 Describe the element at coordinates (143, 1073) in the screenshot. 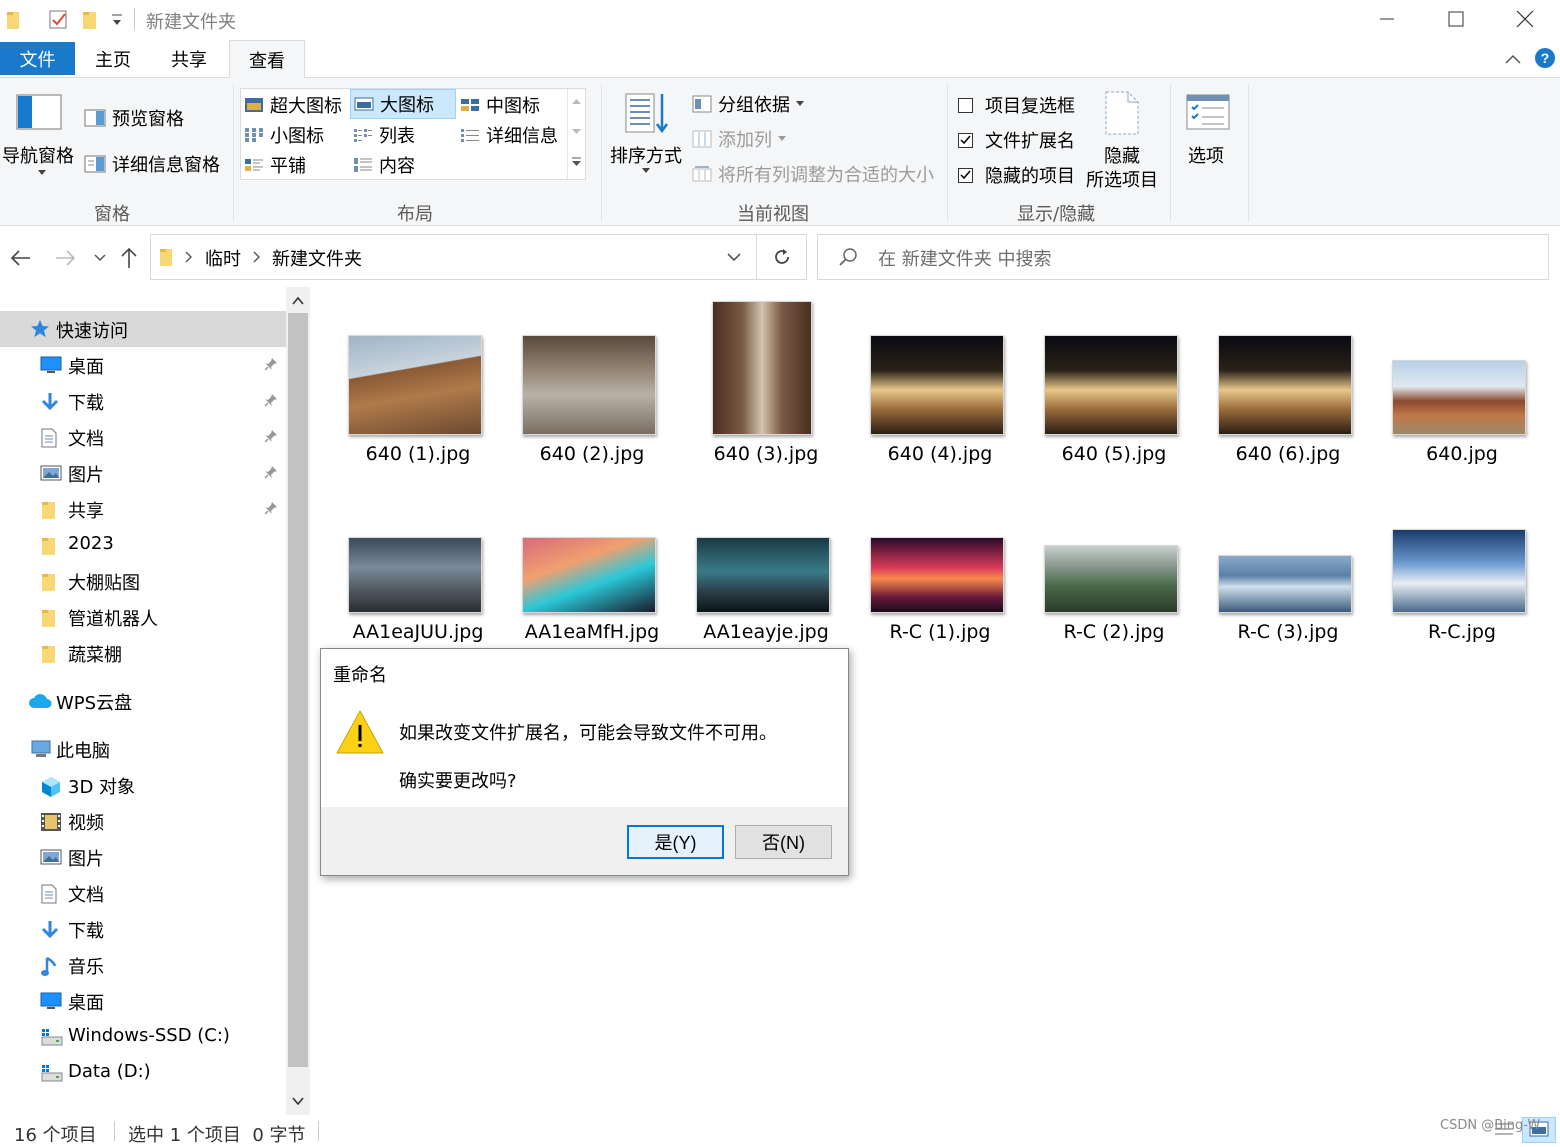

I see `sidebar-item: Data (D:)` at that location.